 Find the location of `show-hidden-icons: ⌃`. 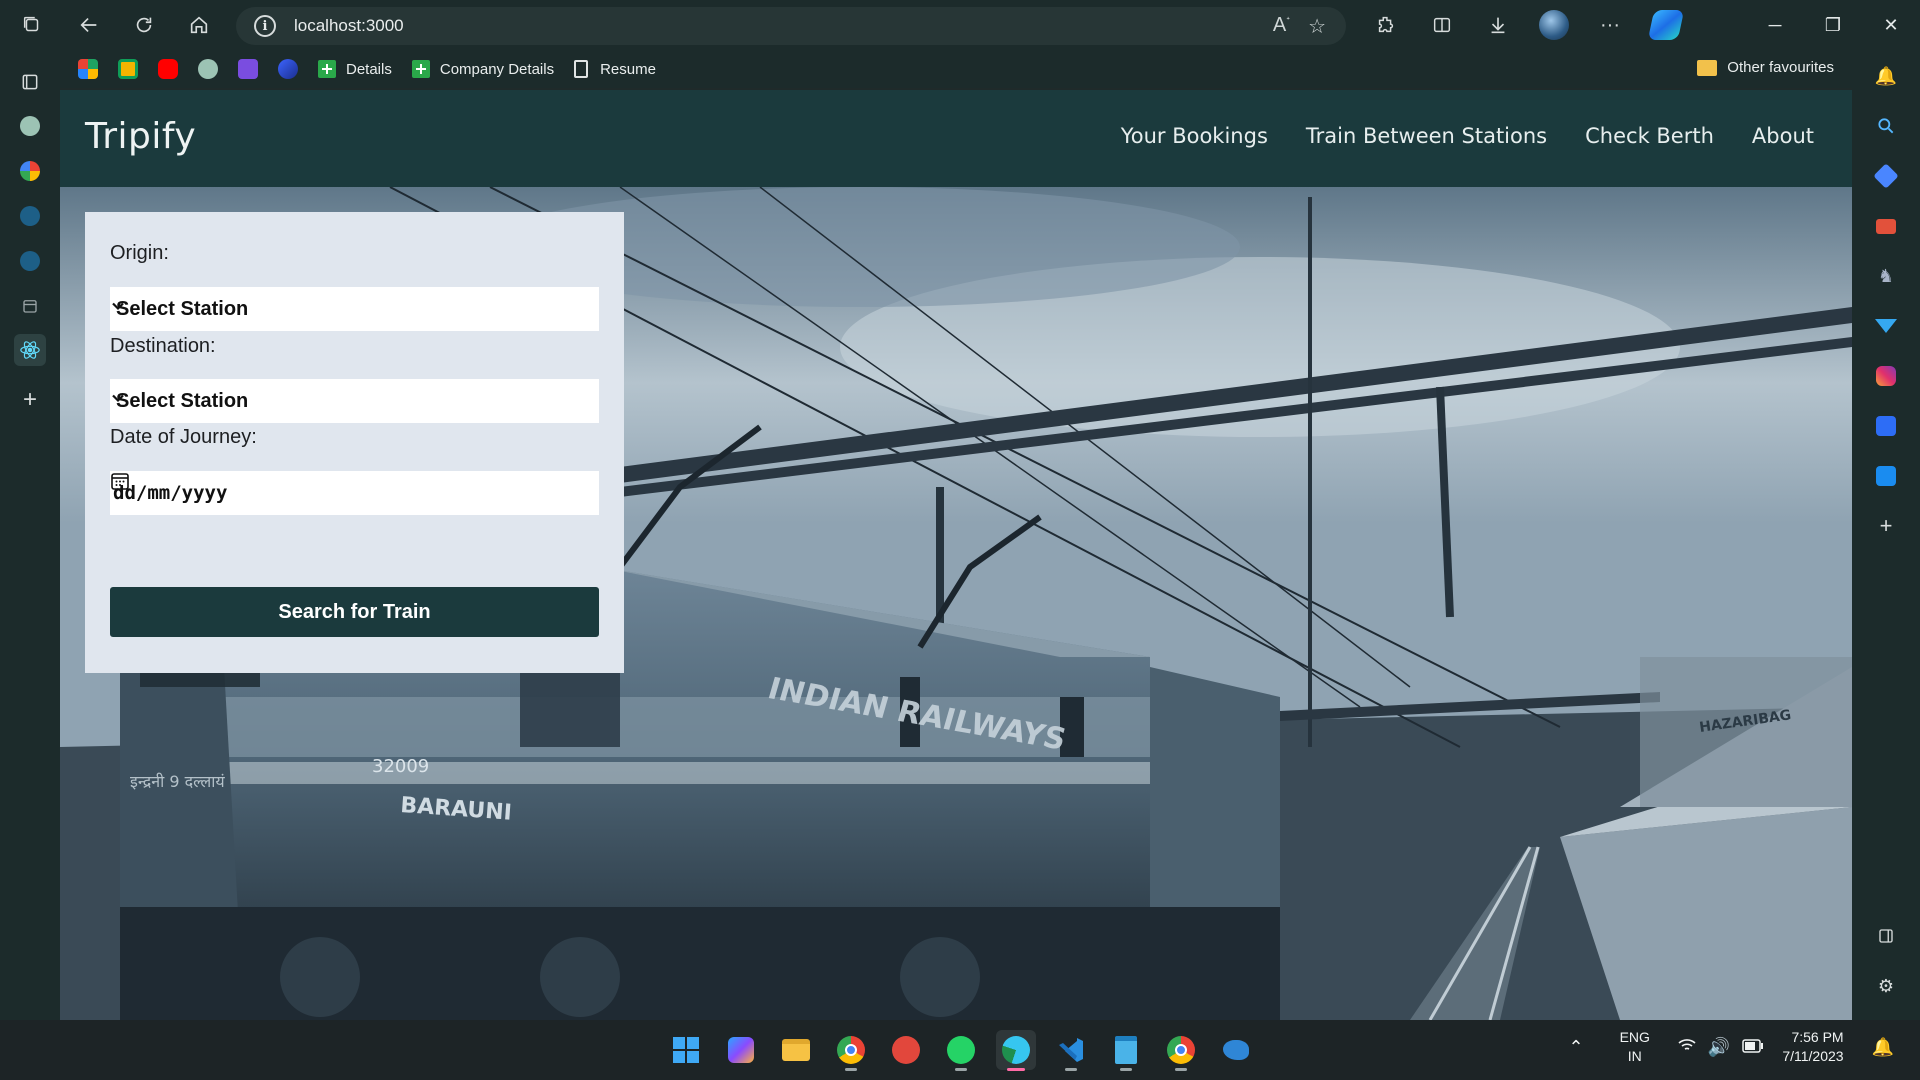

show-hidden-icons: ⌃ is located at coordinates (1575, 1047).